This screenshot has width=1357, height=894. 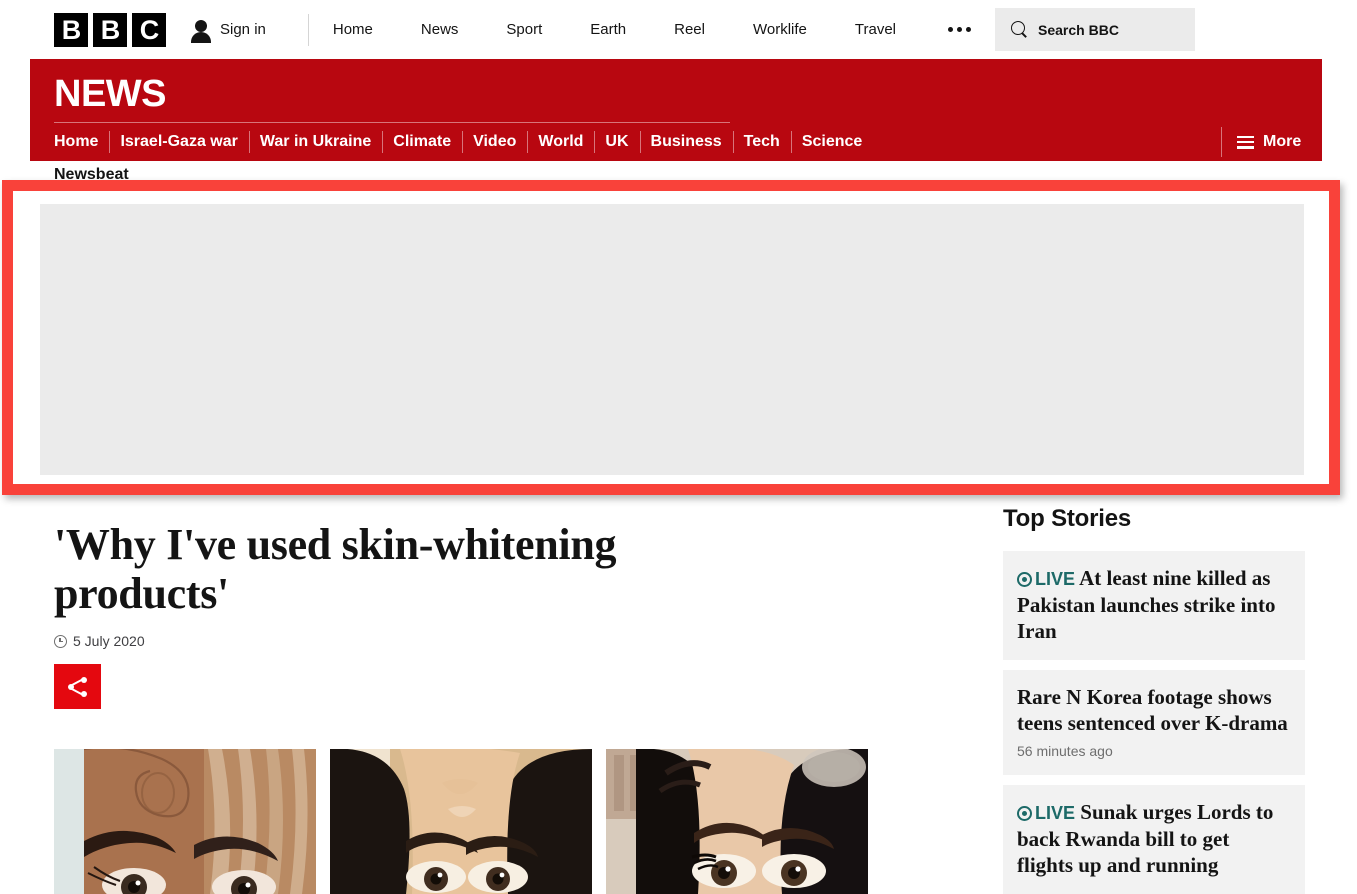 What do you see at coordinates (761, 142) in the screenshot?
I see `section-link-tech: Tech` at bounding box center [761, 142].